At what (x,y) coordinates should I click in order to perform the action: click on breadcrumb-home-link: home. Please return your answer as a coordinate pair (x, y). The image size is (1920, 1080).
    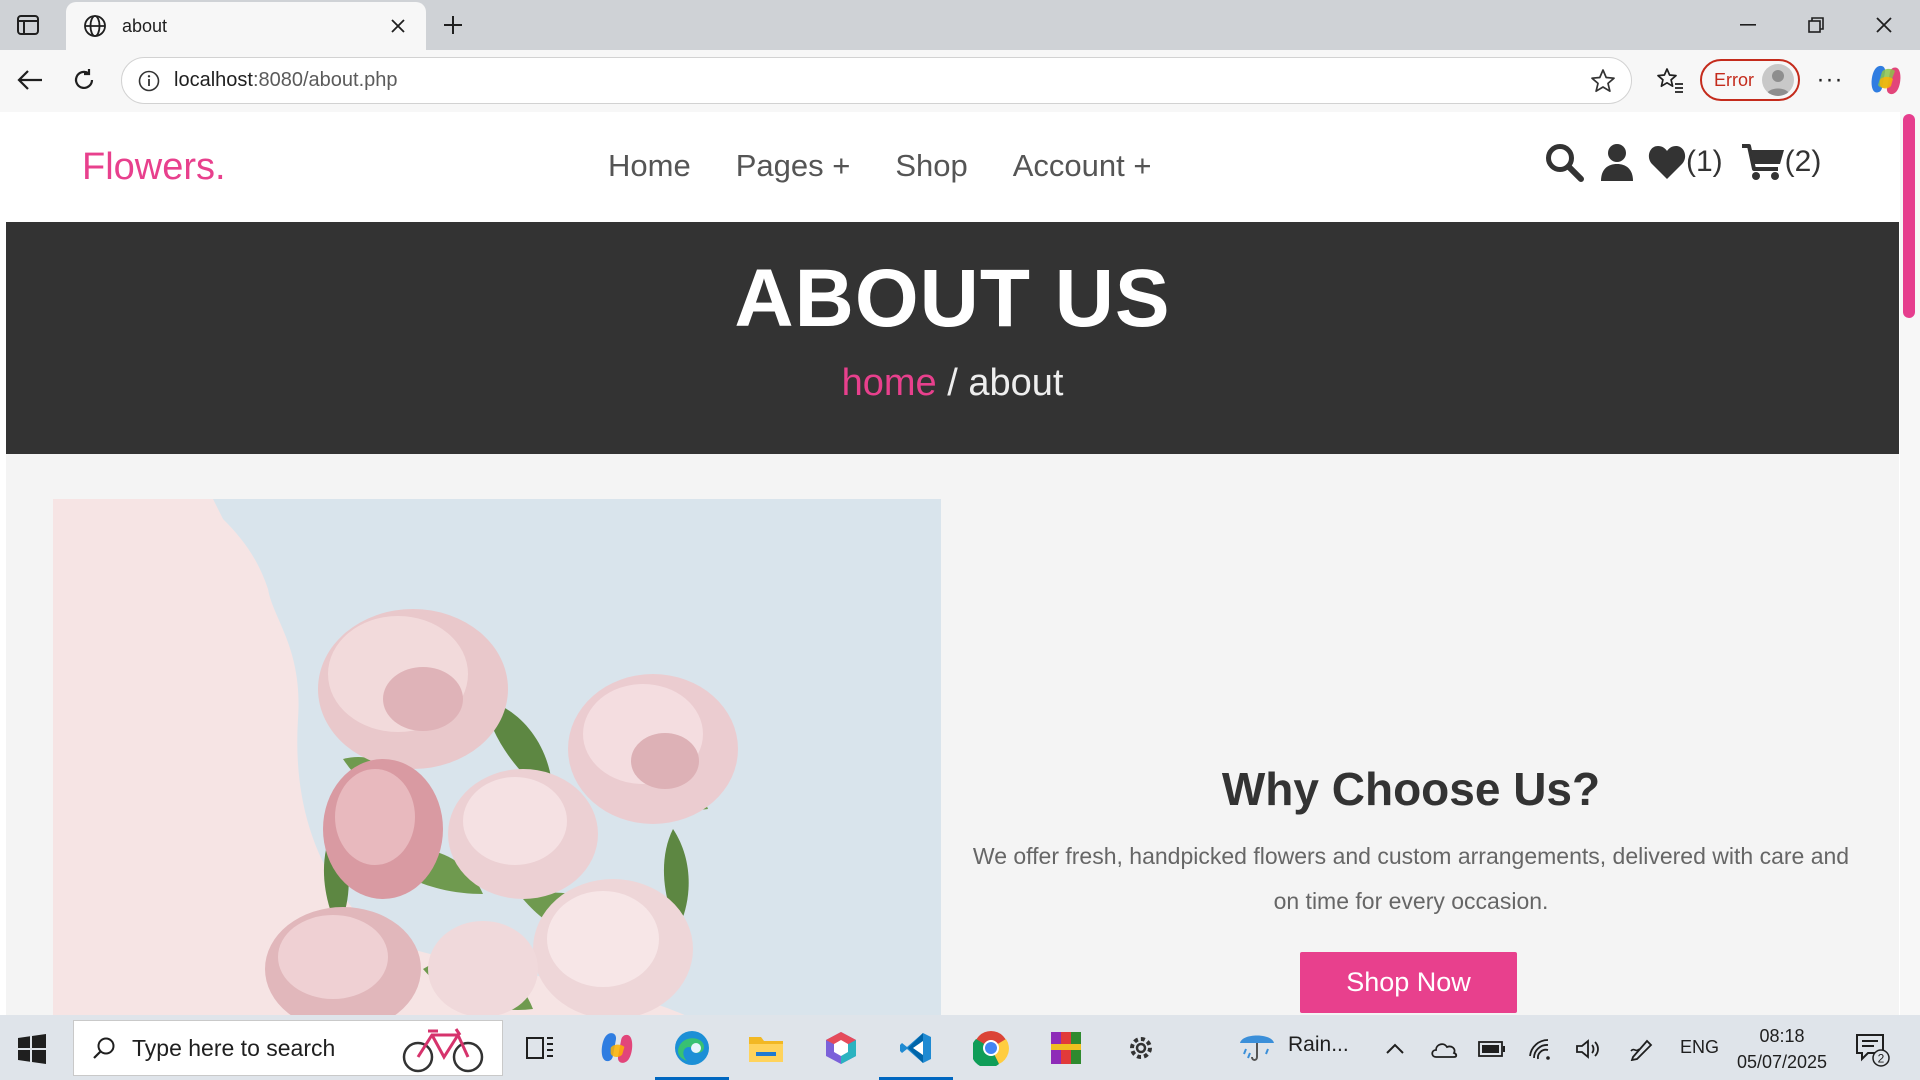
    Looking at the image, I should click on (889, 383).